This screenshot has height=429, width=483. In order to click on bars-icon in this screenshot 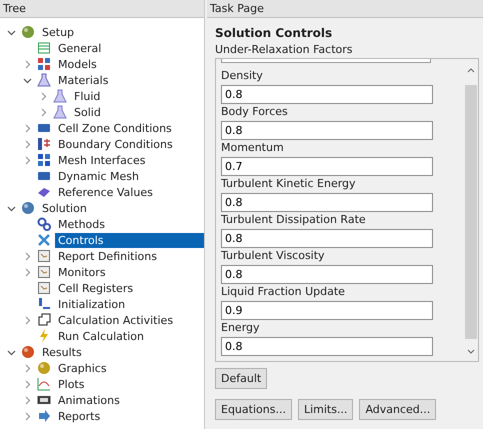, I will do `click(44, 144)`.